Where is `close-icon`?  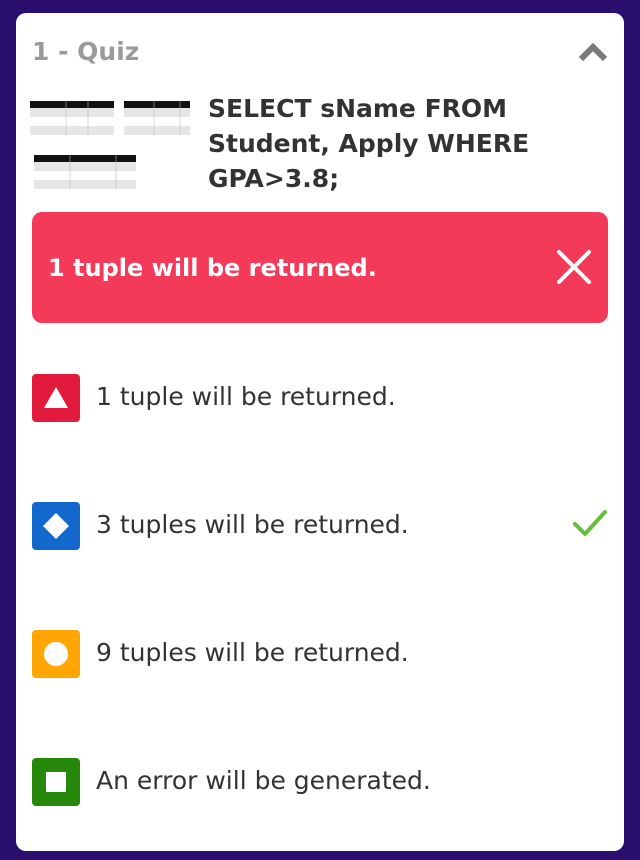
close-icon is located at coordinates (574, 267).